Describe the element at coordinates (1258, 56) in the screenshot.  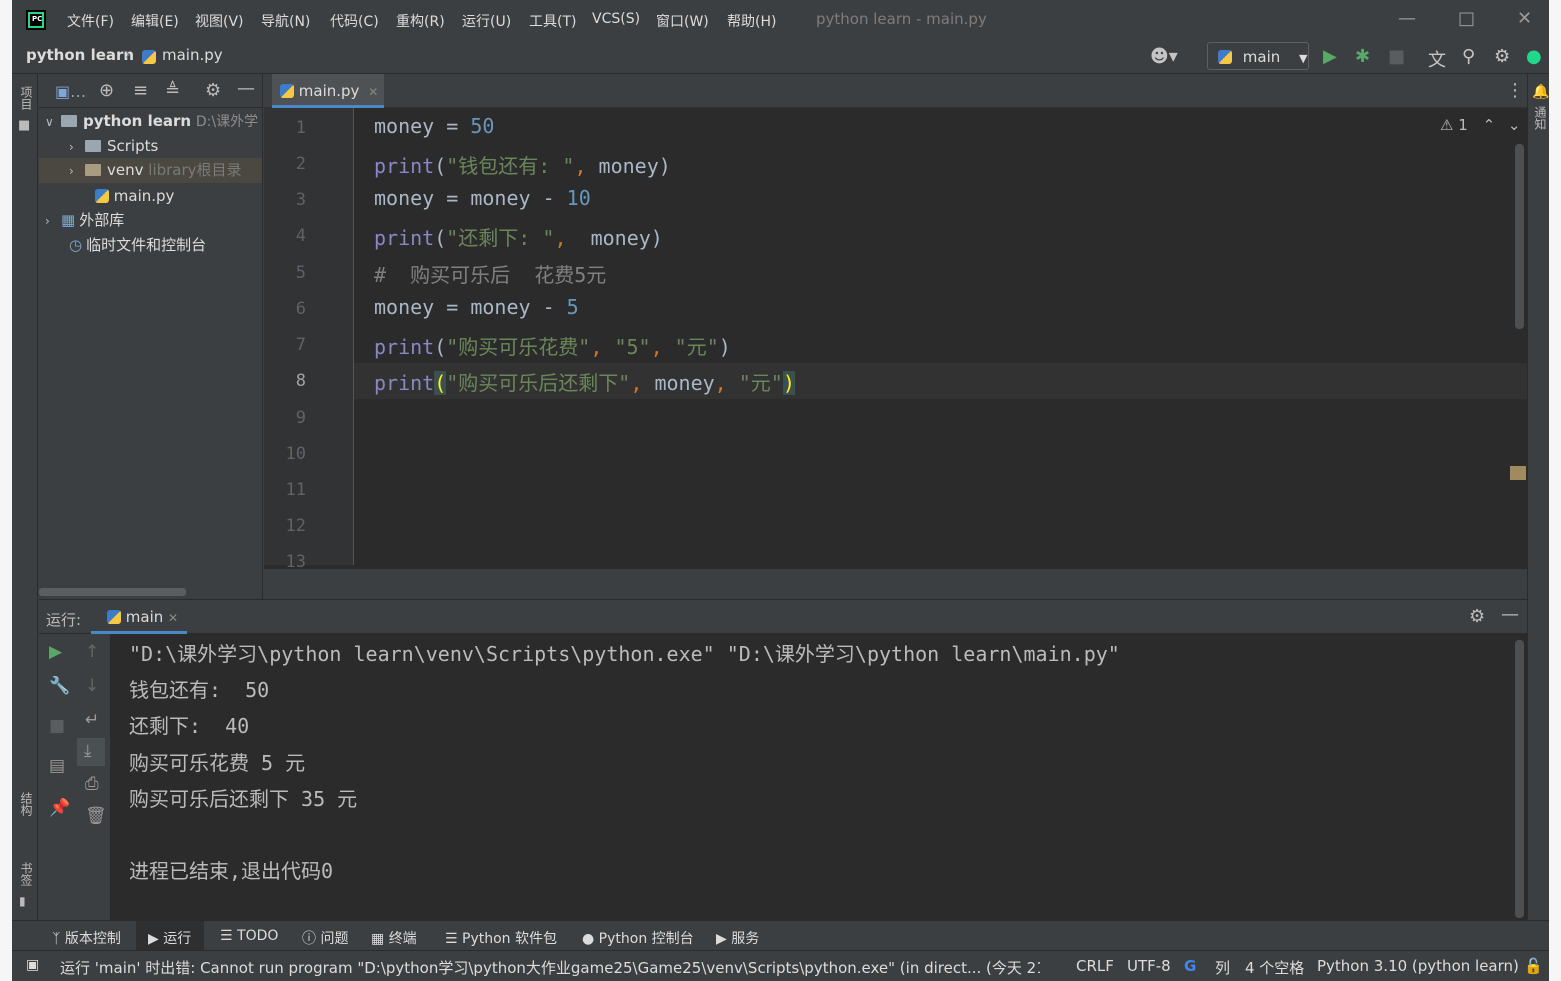
I see `run-configuration-select: main ▼` at that location.